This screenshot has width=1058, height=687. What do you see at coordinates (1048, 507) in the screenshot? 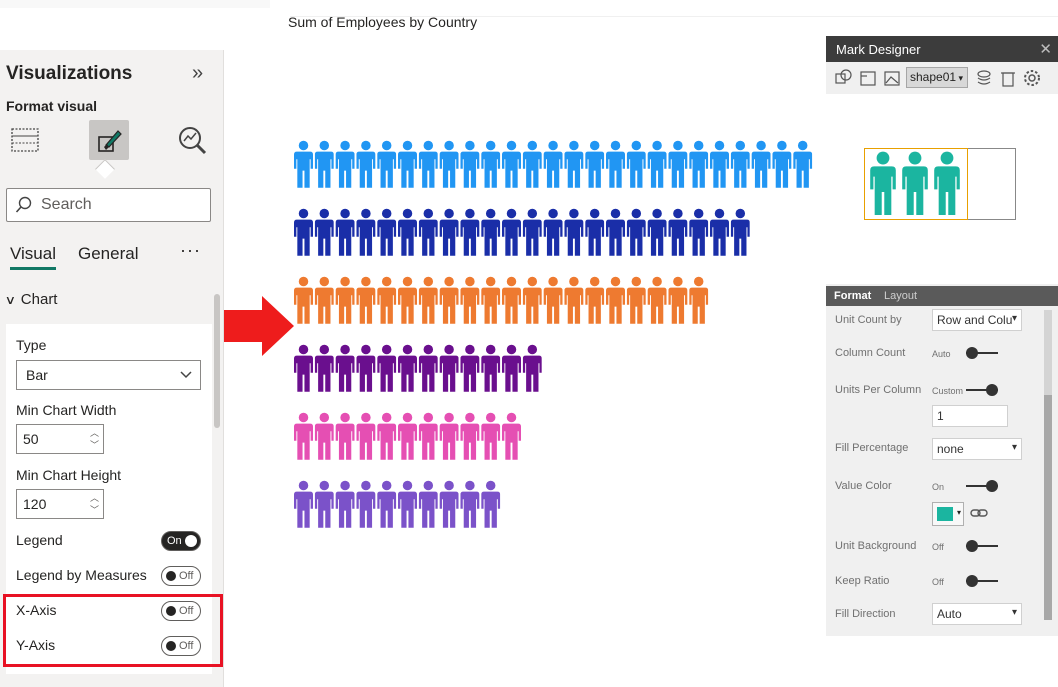
I see `scrollbar-thumb` at bounding box center [1048, 507].